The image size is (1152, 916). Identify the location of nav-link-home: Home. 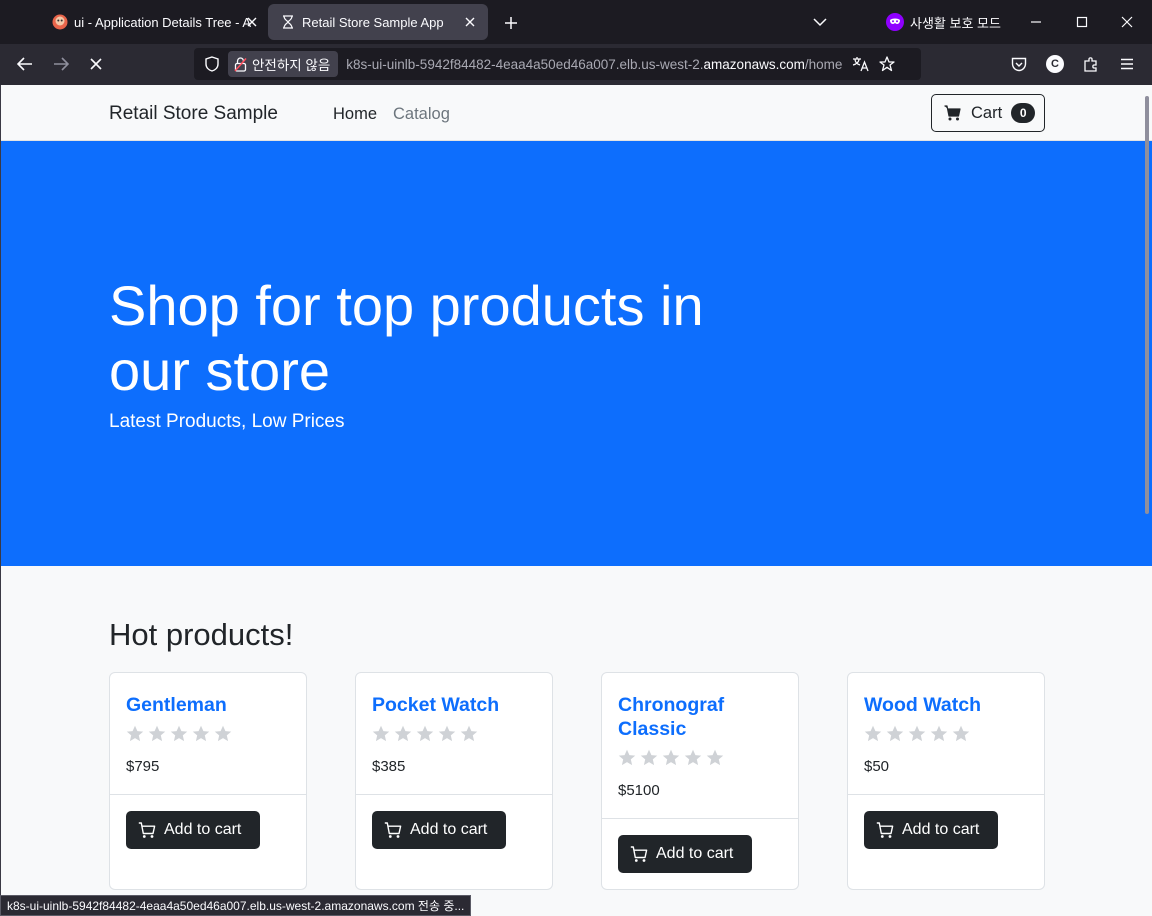
(355, 114).